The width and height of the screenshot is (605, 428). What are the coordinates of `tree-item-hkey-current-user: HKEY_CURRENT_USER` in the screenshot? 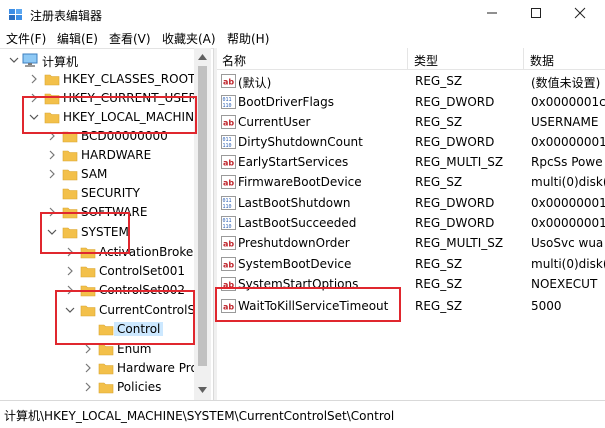 It's located at (100, 99).